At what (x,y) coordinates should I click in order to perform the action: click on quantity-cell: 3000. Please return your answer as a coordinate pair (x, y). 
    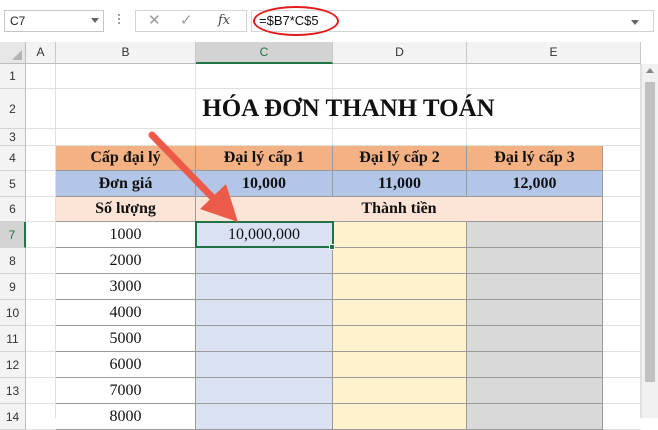
    Looking at the image, I should click on (126, 287).